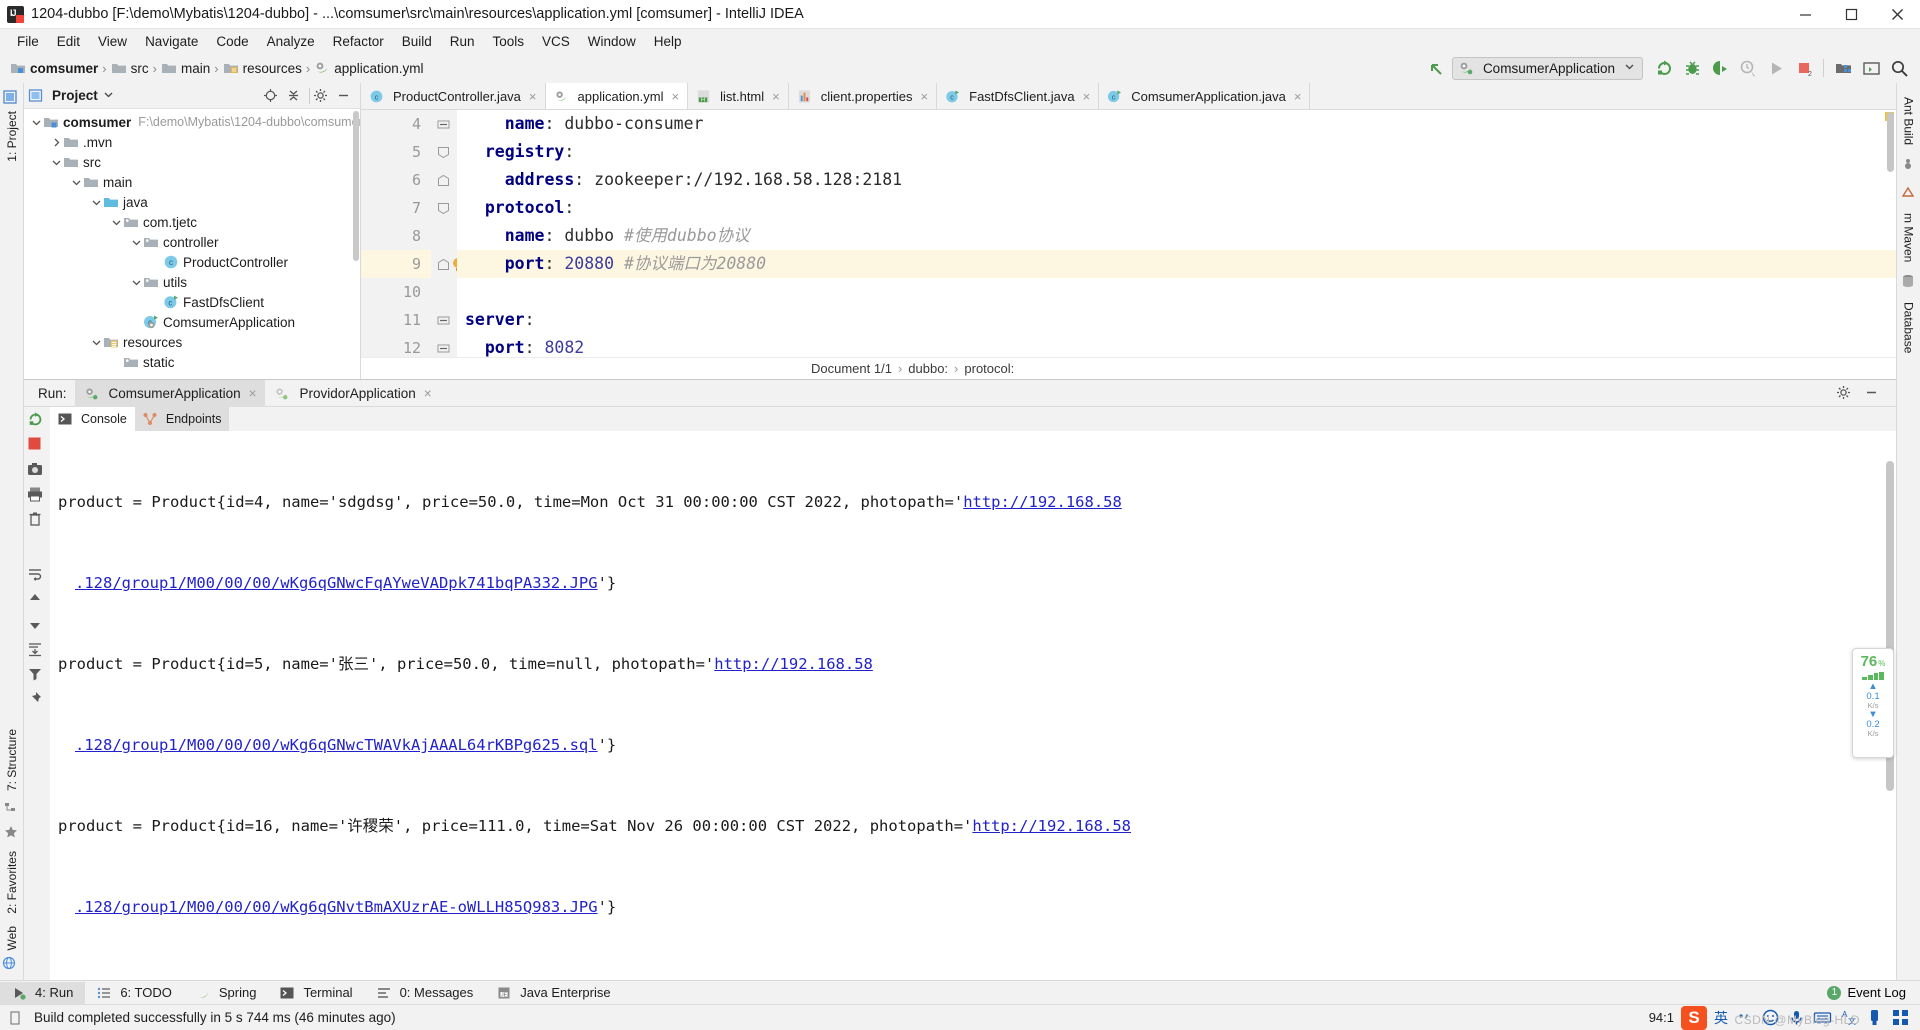 The width and height of the screenshot is (1920, 1030). Describe the element at coordinates (262, 68) in the screenshot. I see `breadcrumb-item-resources: resources` at that location.